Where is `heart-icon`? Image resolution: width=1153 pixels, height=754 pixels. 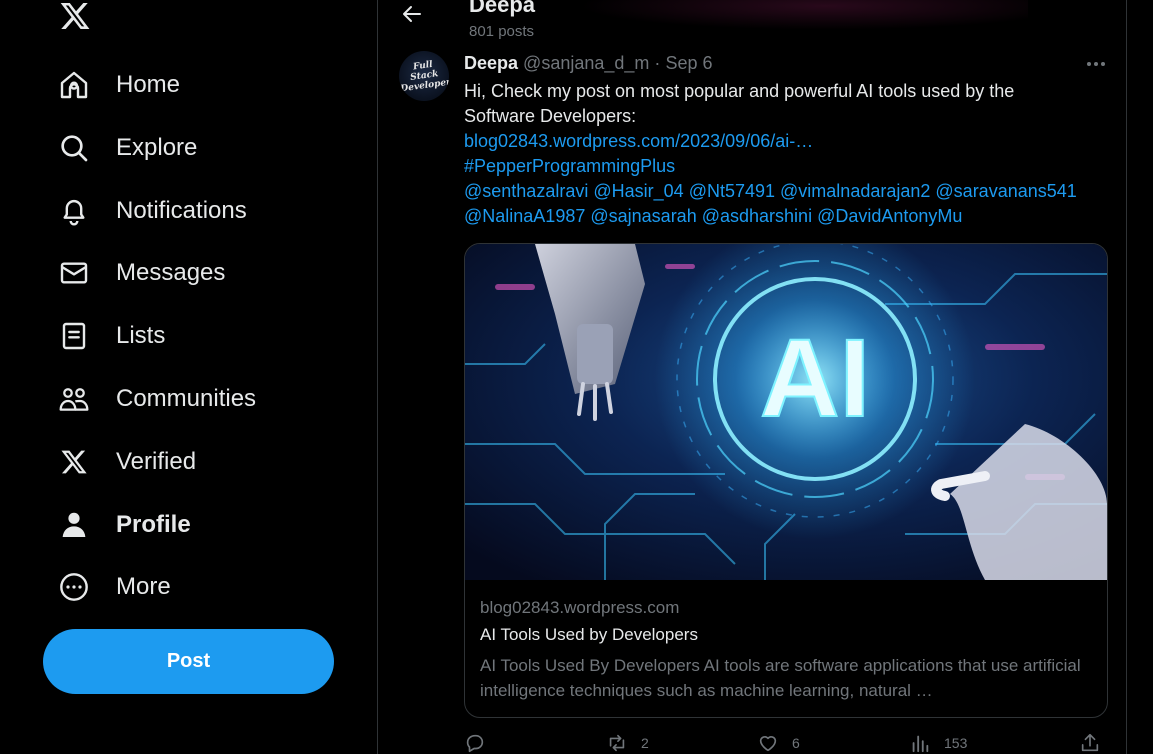 heart-icon is located at coordinates (768, 744).